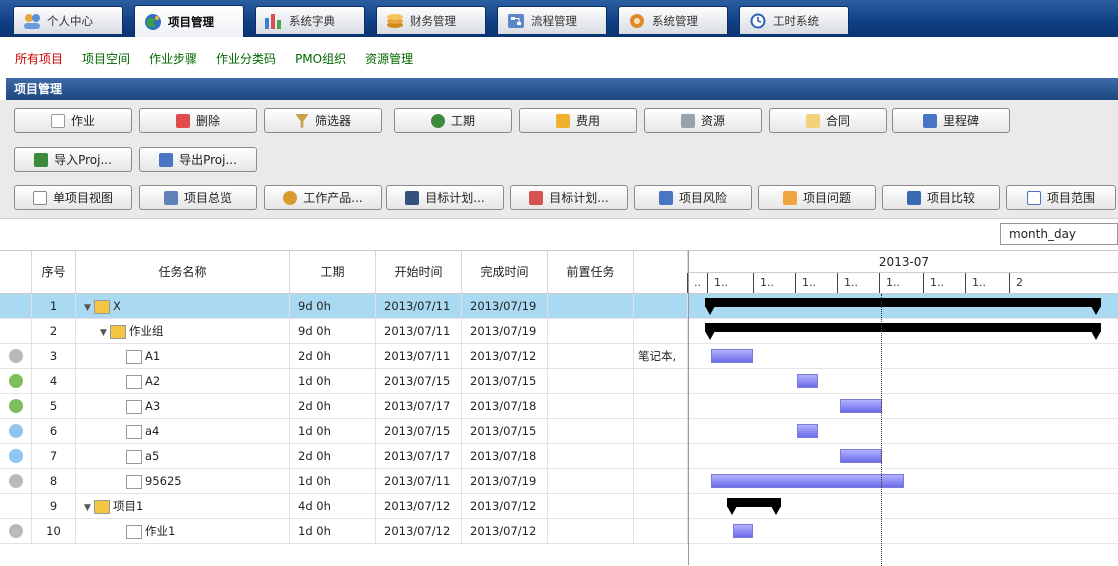 The width and height of the screenshot is (1118, 566). I want to click on table-row: 1 ▼ X 9d 0h 2013/07/11 2013/07/19, so click(344, 306).